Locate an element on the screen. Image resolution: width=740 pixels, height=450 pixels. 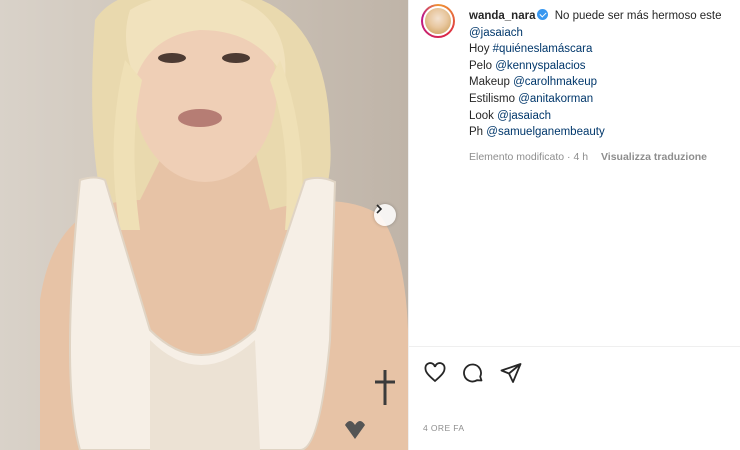
caption-label: Estilismo is located at coordinates (494, 98).